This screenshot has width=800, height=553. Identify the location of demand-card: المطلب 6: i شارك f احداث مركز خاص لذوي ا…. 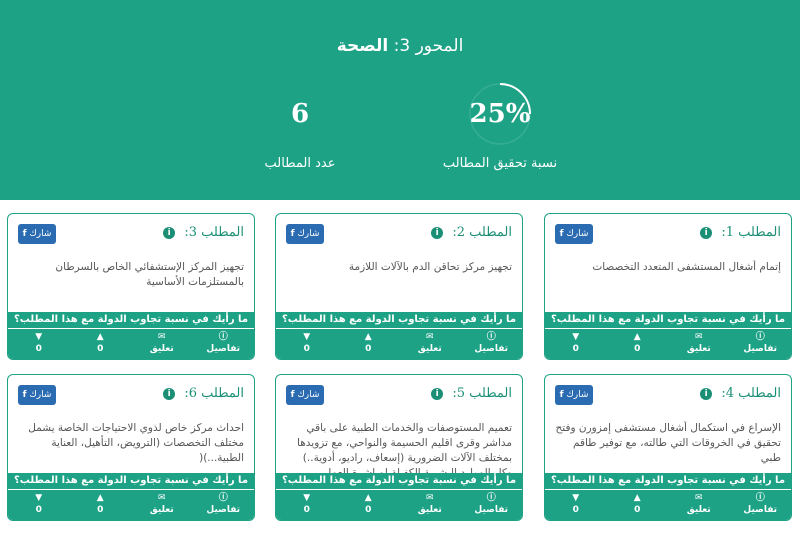
(131, 447).